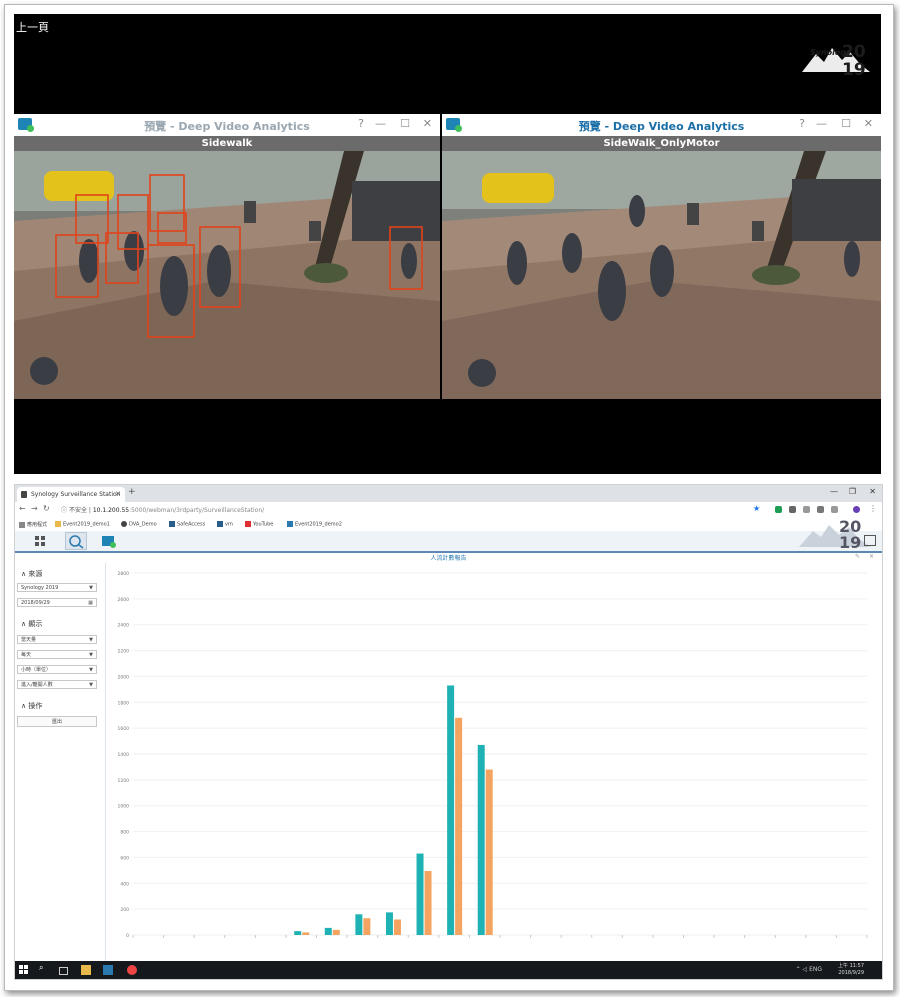 This screenshot has width=900, height=997. Describe the element at coordinates (856, 509) in the screenshot. I see `profile-avatar` at that location.